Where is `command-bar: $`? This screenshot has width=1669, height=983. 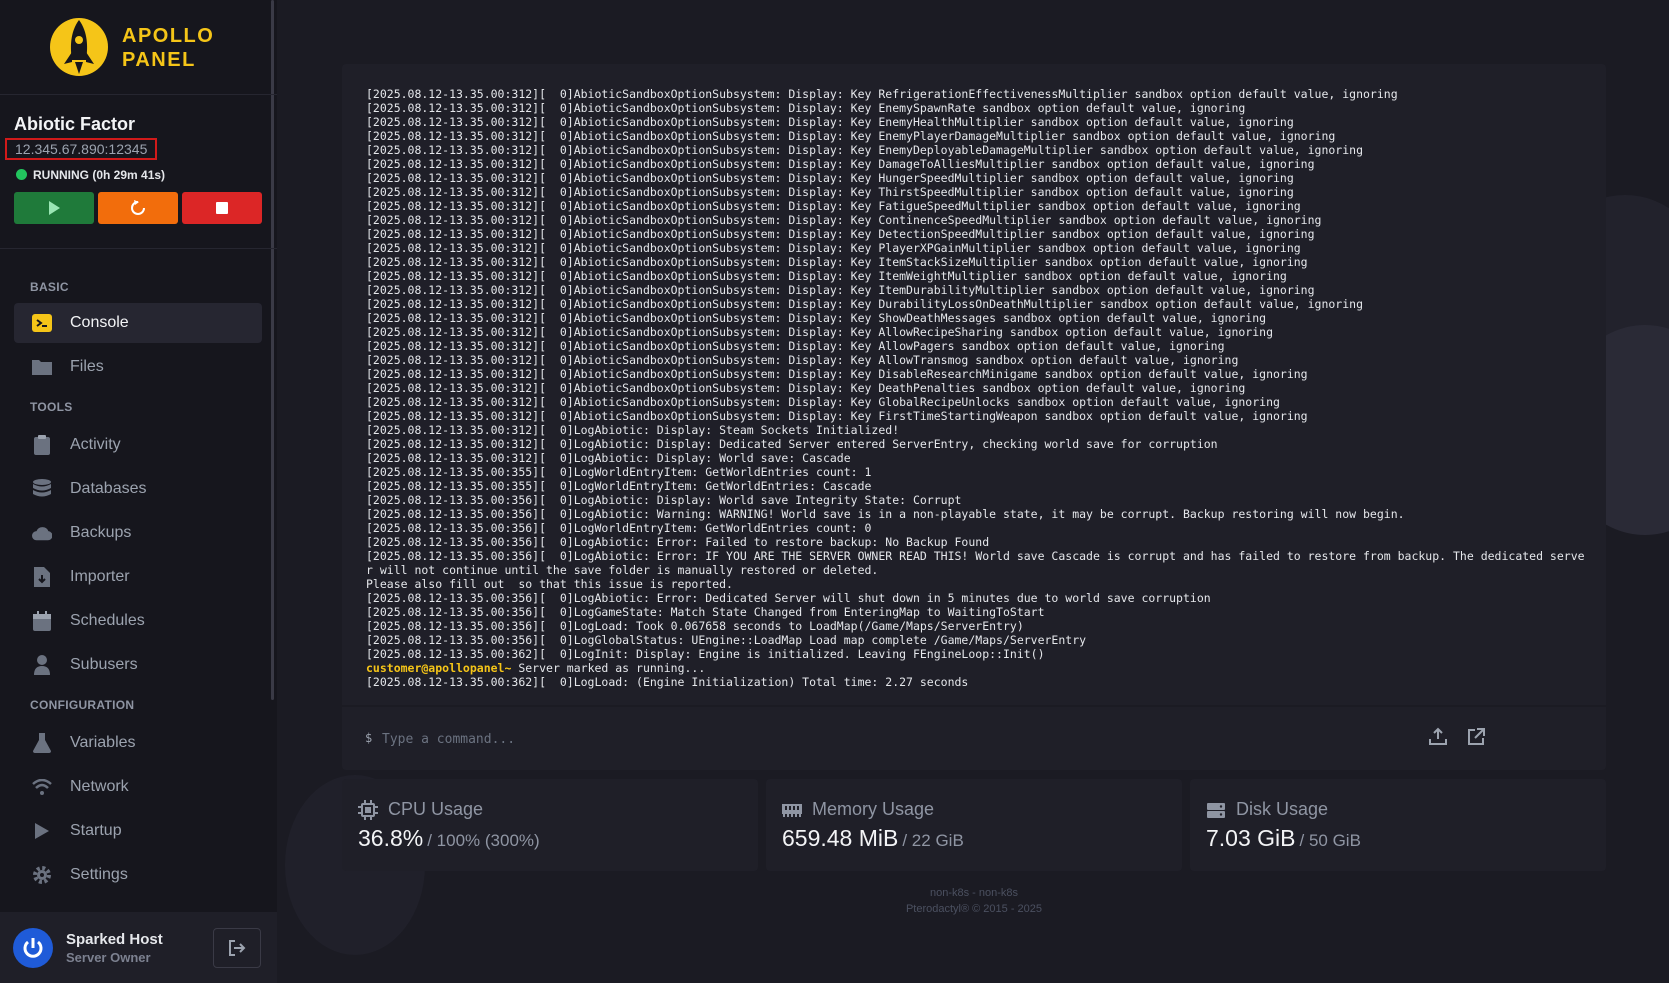
command-bar: $ is located at coordinates (974, 738).